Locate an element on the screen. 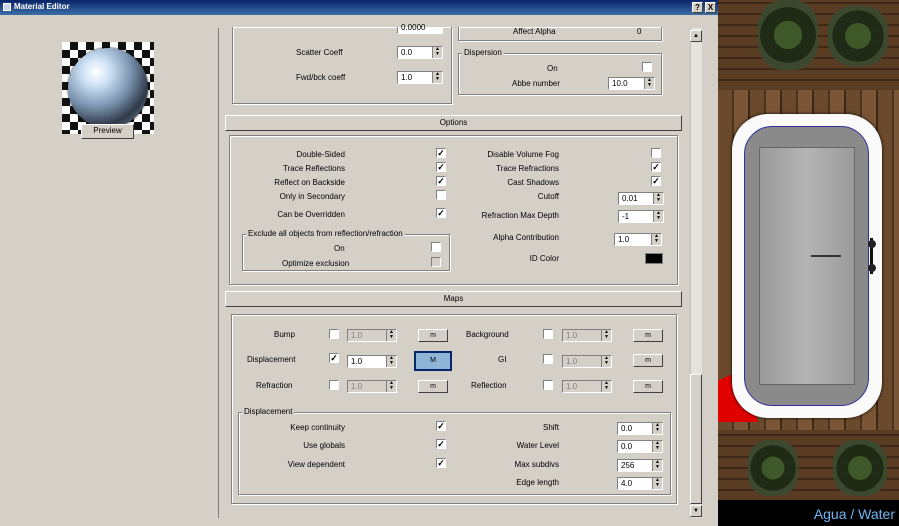 This screenshot has width=899, height=526. displacement-amount-field: 1.0 ▲ ▼ is located at coordinates (372, 361).